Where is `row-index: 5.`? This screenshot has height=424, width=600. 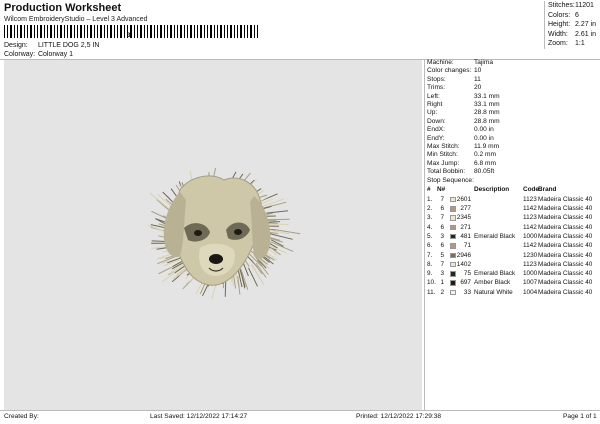 row-index: 5. is located at coordinates (430, 236).